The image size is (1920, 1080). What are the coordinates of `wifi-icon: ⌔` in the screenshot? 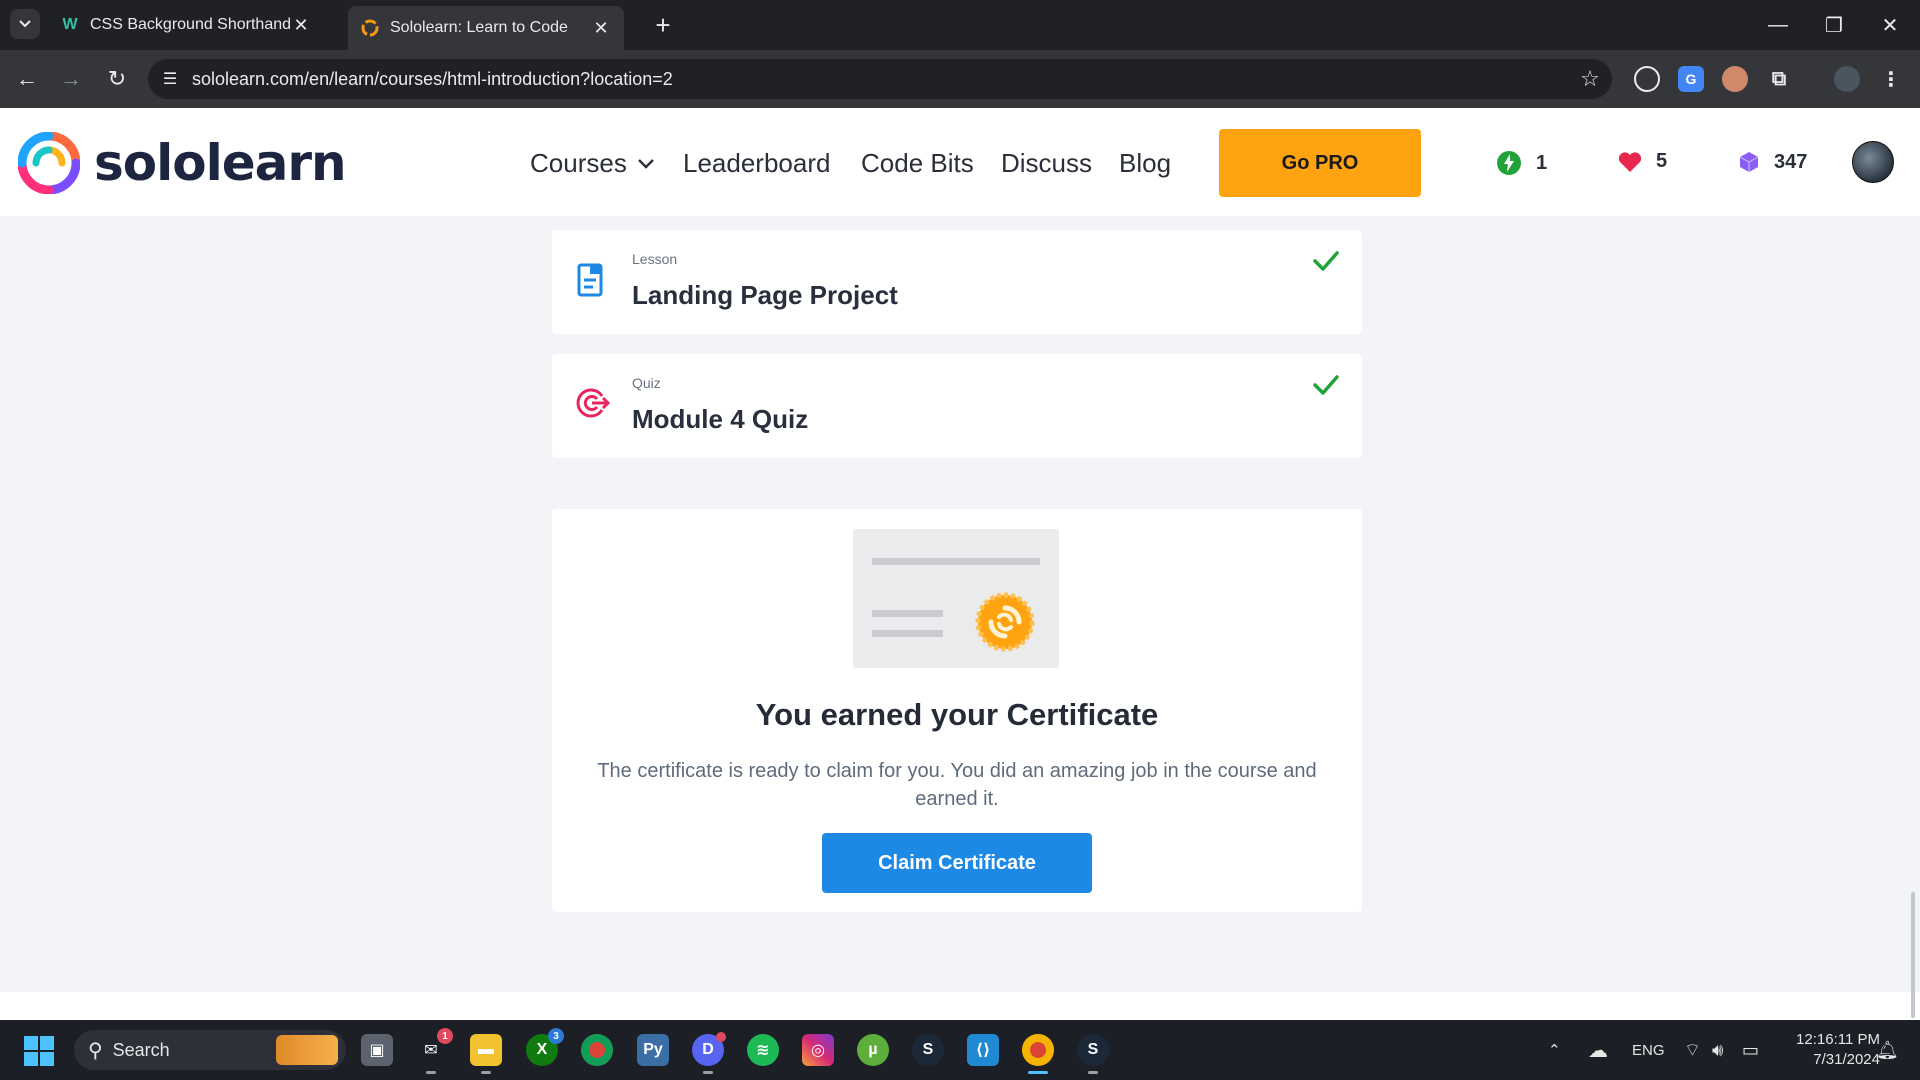 It's located at (1692, 1050).